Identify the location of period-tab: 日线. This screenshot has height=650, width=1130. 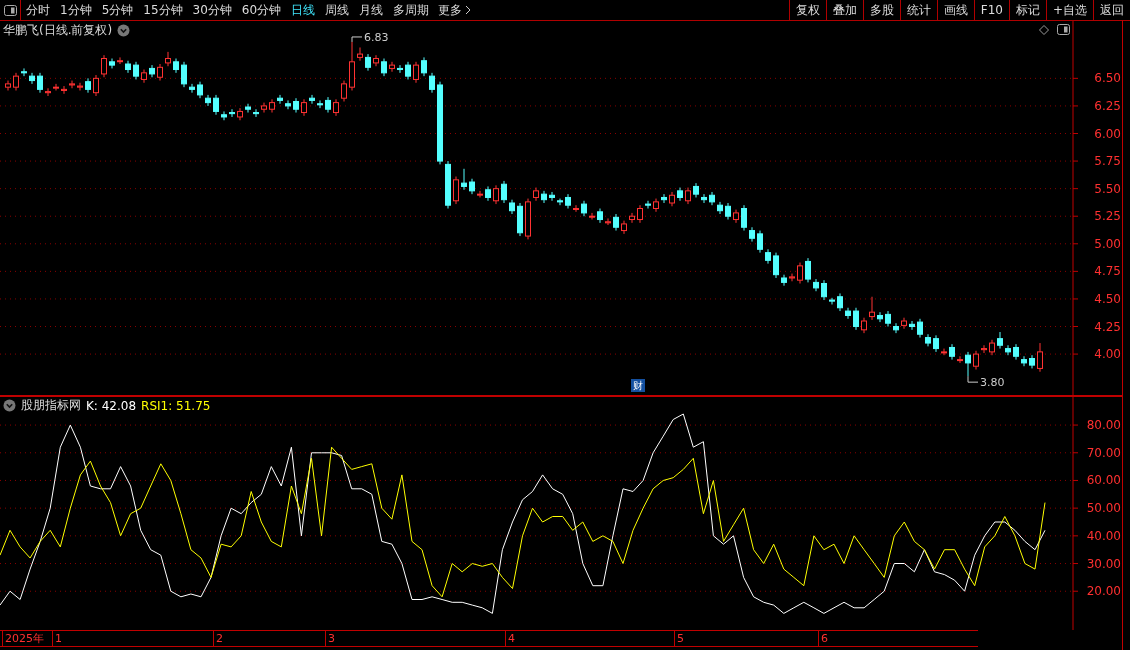
(303, 10).